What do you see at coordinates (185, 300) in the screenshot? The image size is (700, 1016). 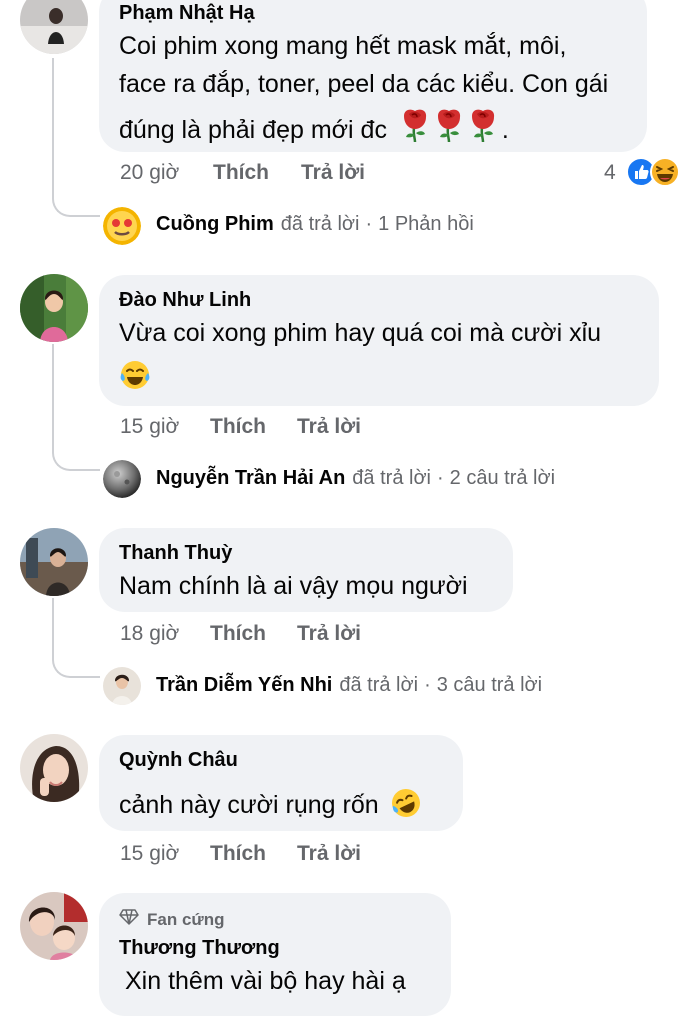 I see `comment-author: Đào Như Linh` at bounding box center [185, 300].